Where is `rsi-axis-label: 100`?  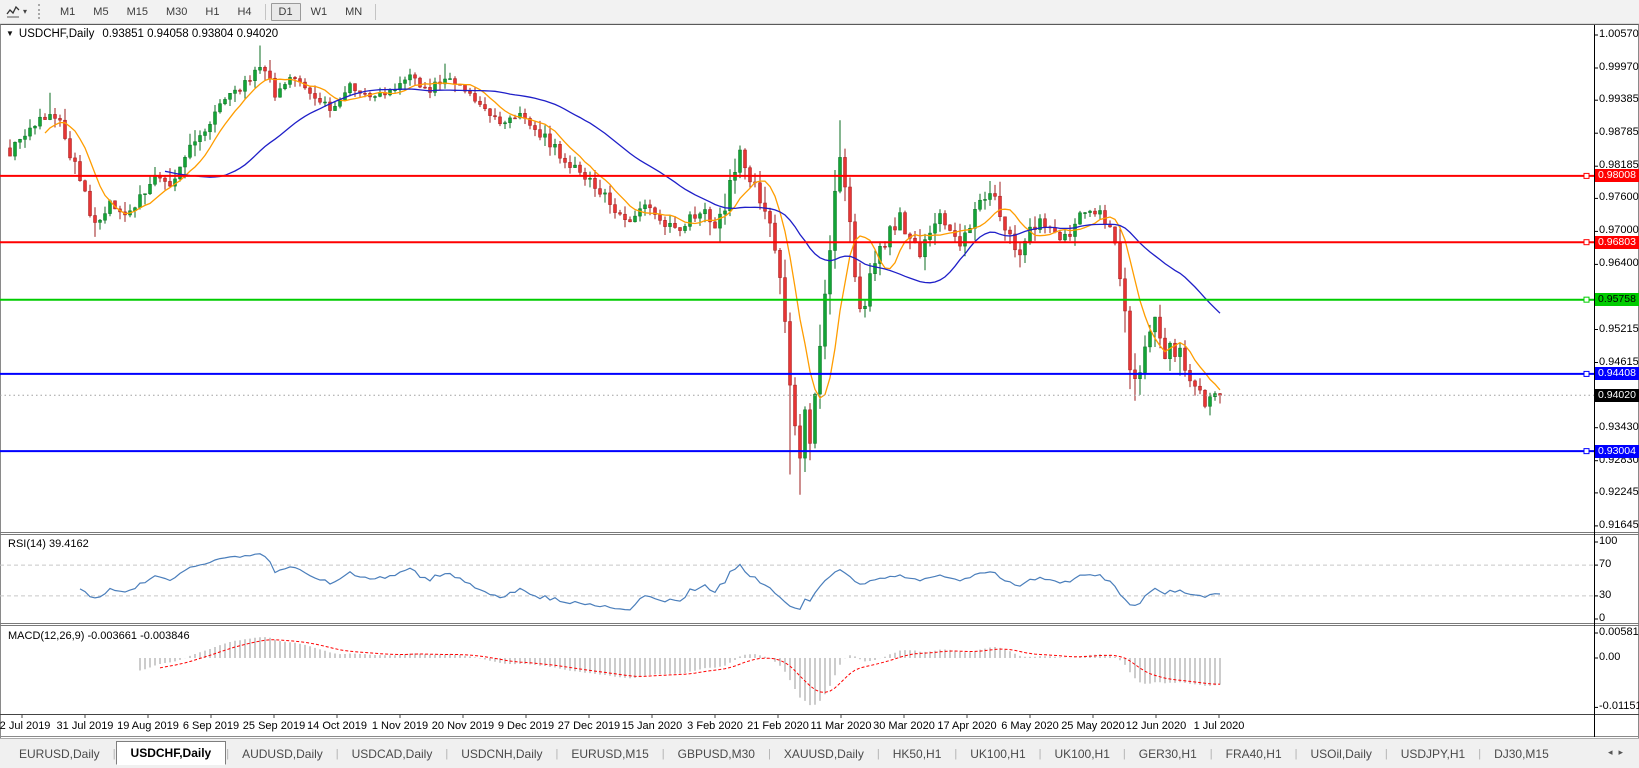 rsi-axis-label: 100 is located at coordinates (1608, 541).